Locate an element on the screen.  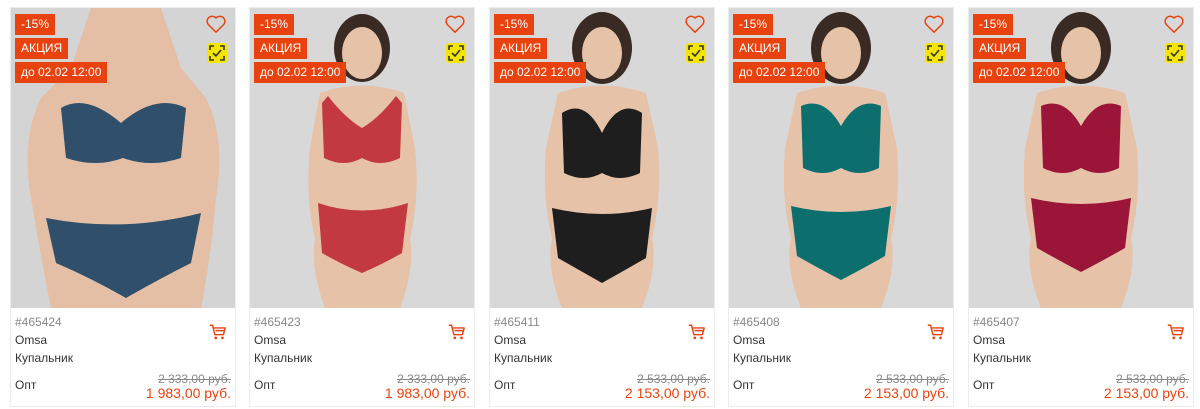
product-info: #465408 Omsa Купальник is located at coordinates (841, 340).